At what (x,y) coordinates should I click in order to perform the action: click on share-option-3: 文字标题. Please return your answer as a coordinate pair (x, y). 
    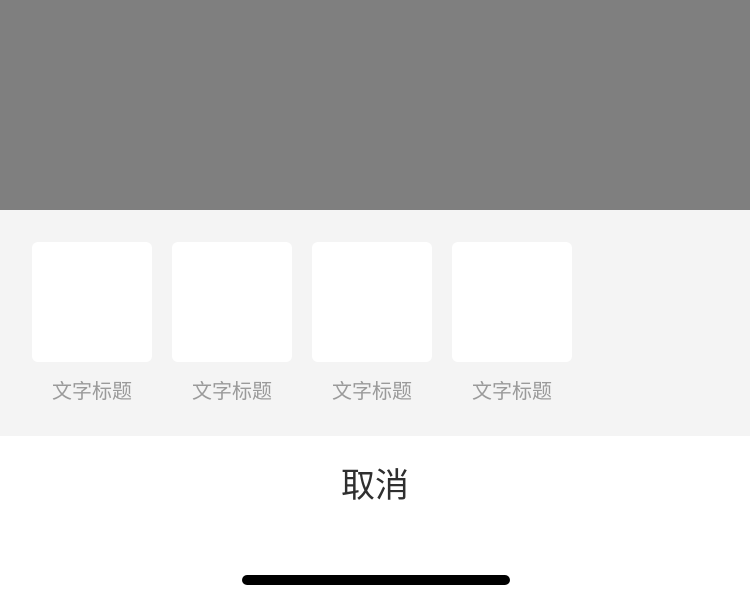
    Looking at the image, I should click on (372, 332).